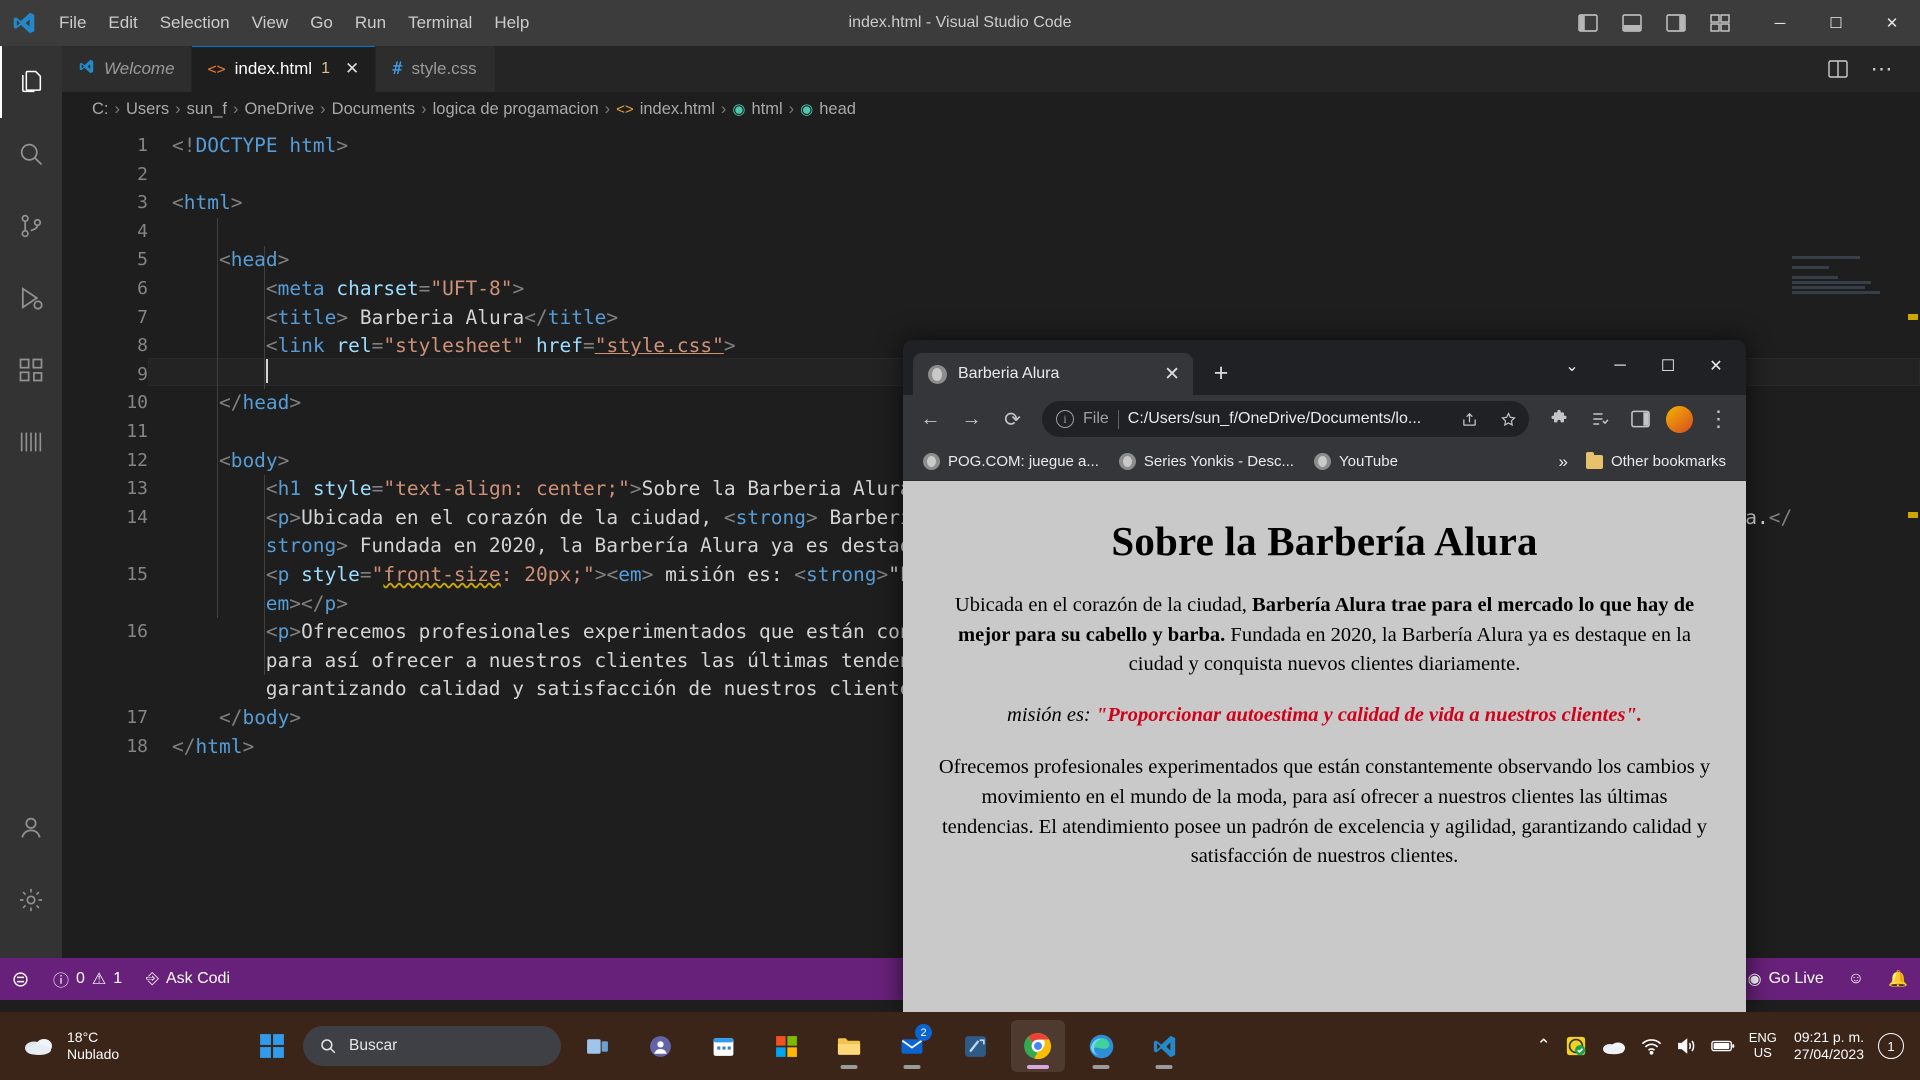  I want to click on taskbar-app-visual-studio-code, so click(1164, 1046).